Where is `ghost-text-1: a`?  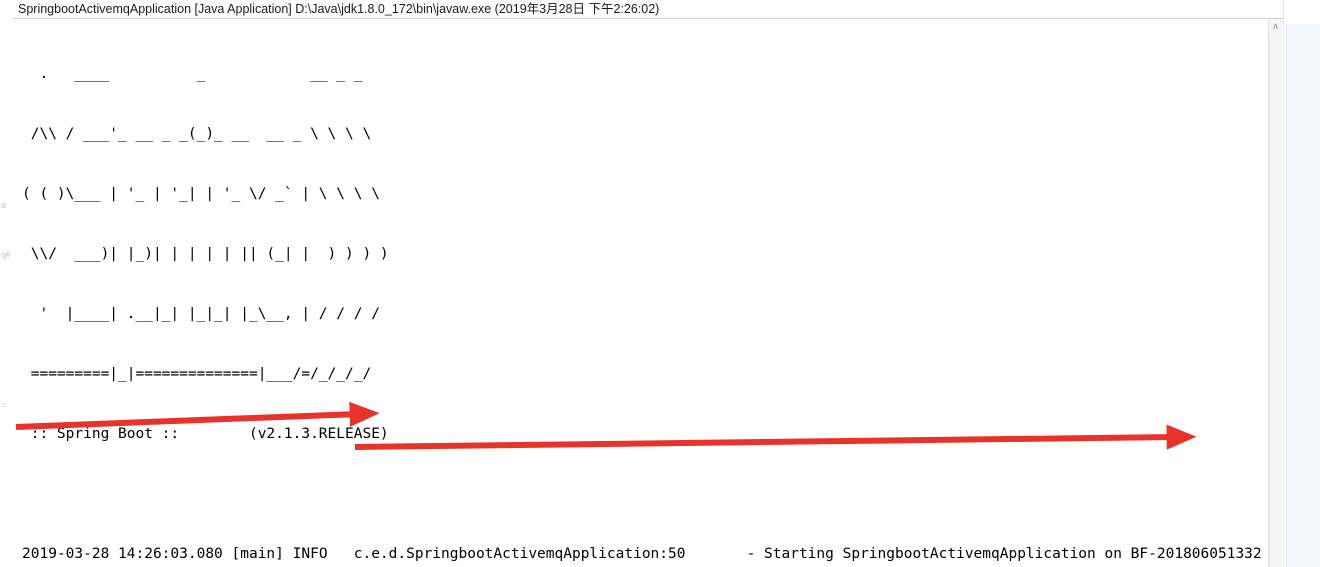 ghost-text-1: a is located at coordinates (3, 205).